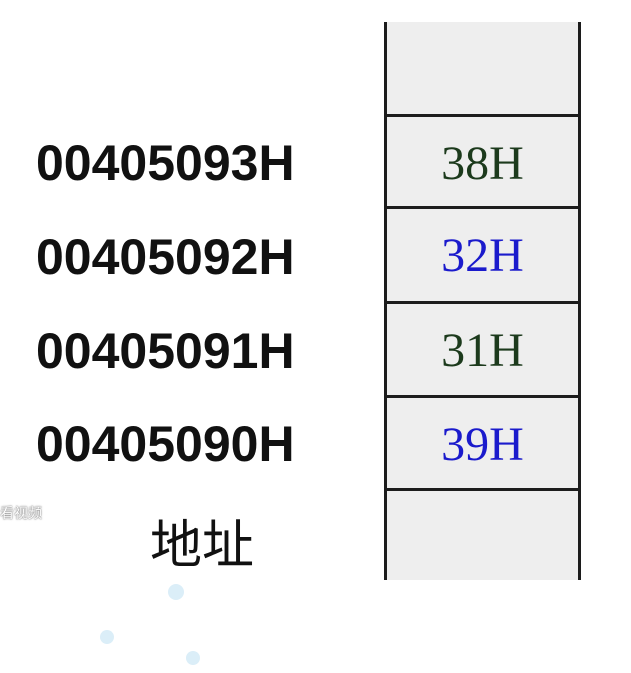  I want to click on memory-cell-value: 31H, so click(482, 350).